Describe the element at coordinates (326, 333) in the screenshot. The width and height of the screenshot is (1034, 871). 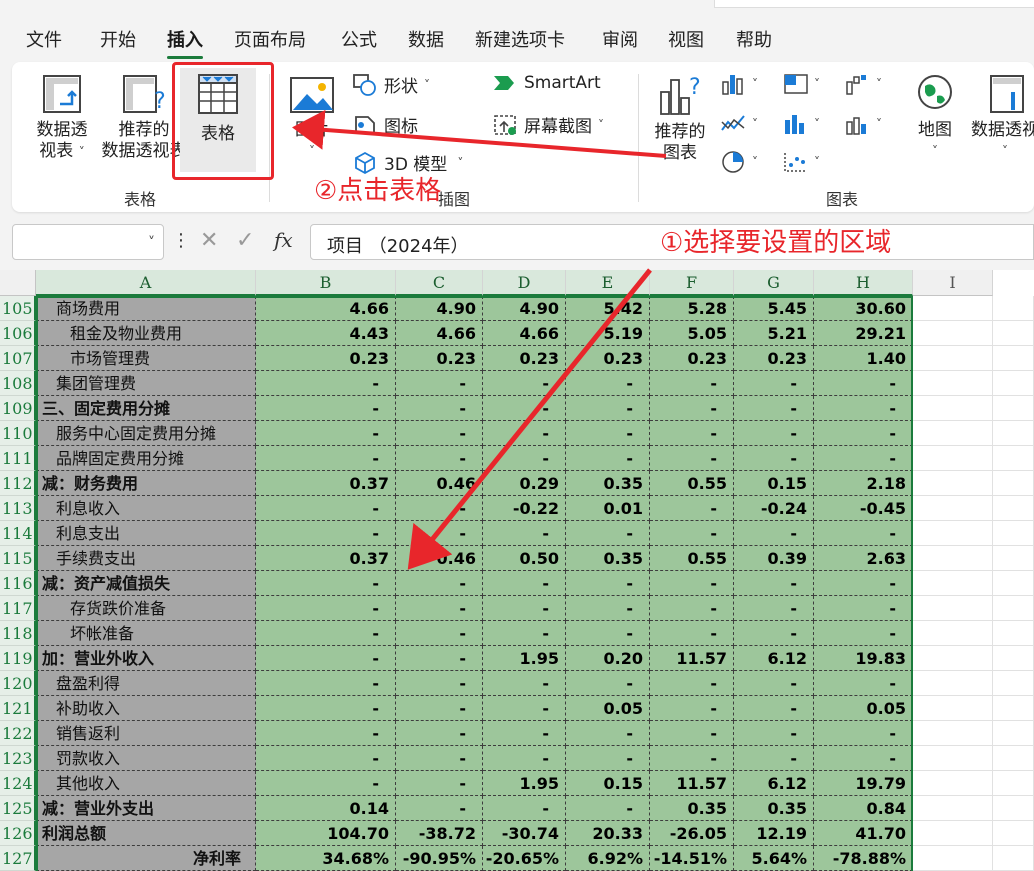
I see `table-cell: 4.43` at that location.